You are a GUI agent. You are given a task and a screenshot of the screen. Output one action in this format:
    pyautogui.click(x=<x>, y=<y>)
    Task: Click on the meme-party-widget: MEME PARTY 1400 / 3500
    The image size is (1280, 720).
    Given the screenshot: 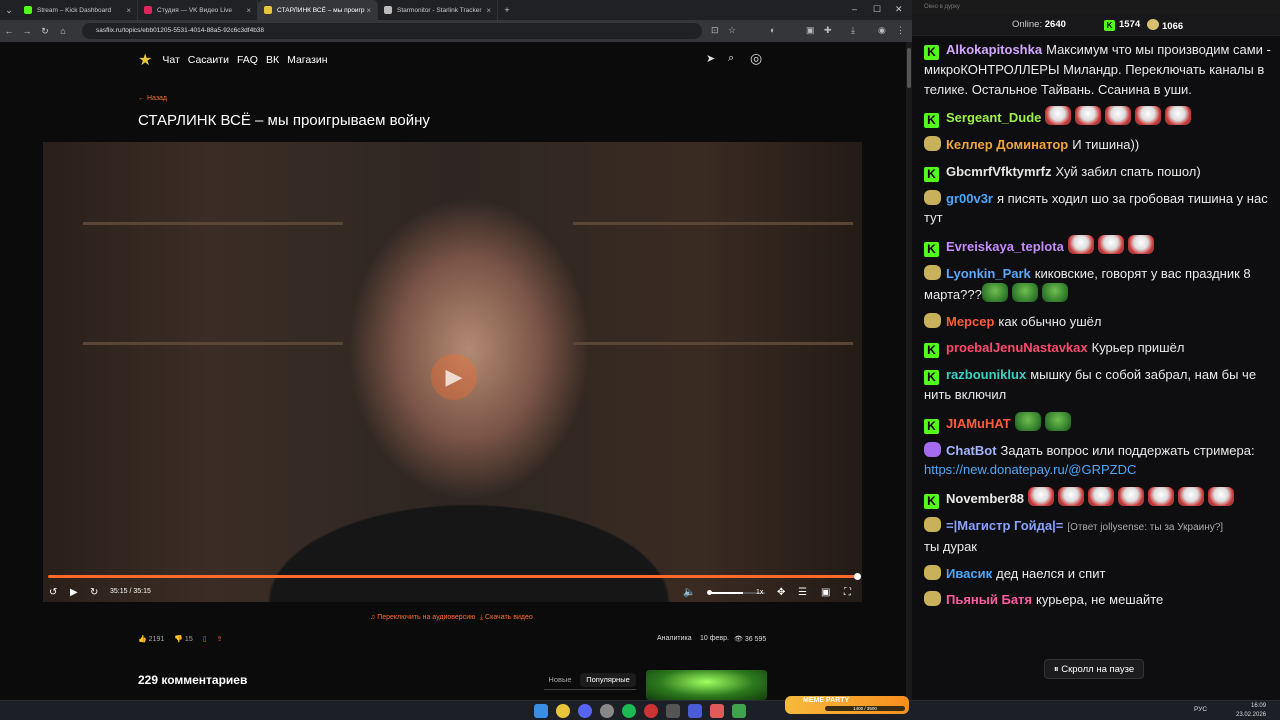 What is the action you would take?
    pyautogui.click(x=847, y=705)
    